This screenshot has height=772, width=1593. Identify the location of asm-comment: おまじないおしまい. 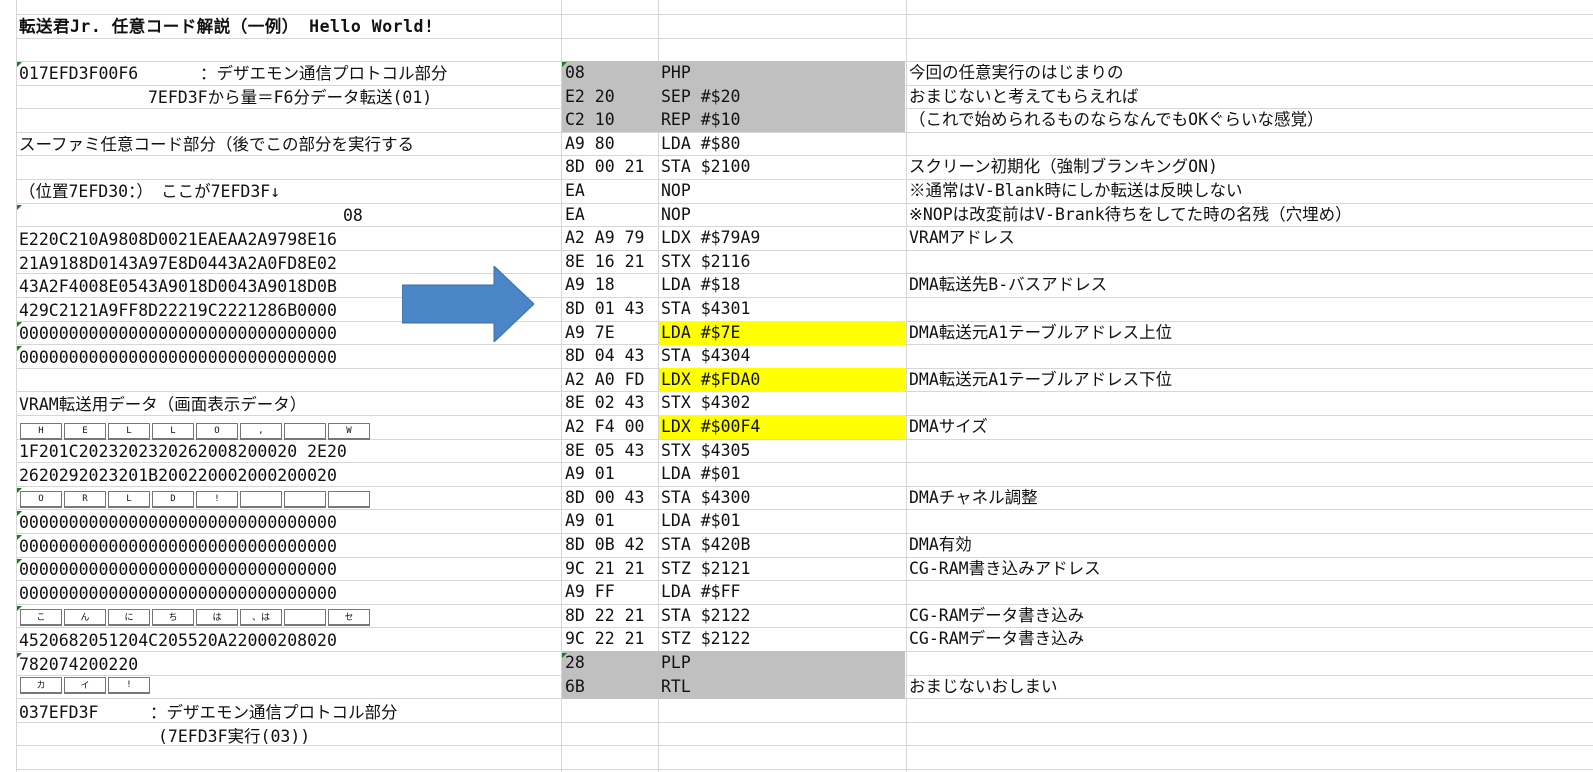
(983, 686).